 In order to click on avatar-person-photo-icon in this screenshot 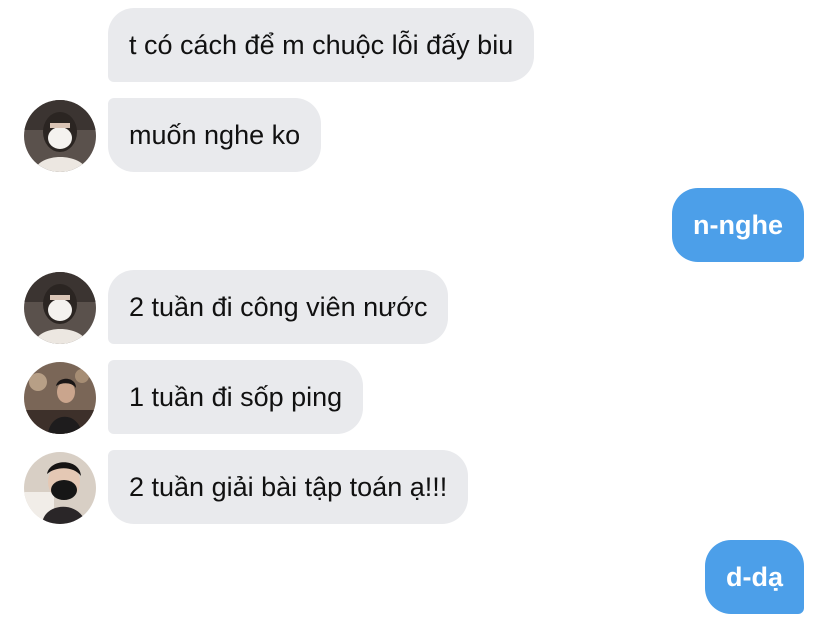, I will do `click(60, 398)`.